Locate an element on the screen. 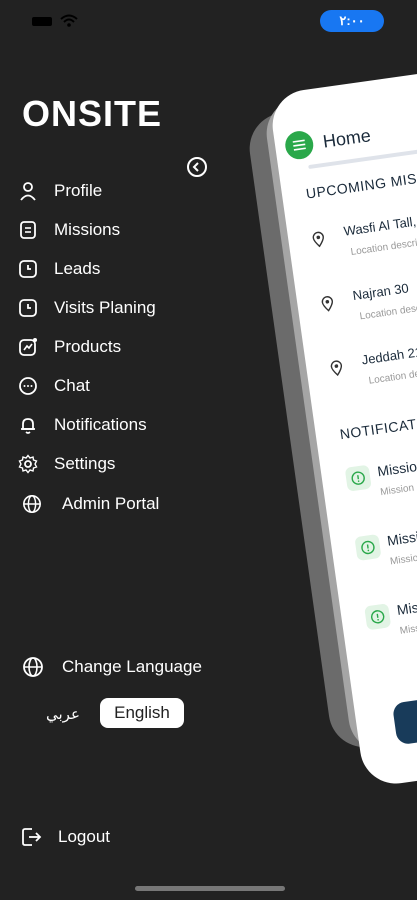 This screenshot has height=900, width=417. menu-item-settings: Settings is located at coordinates (66, 464).